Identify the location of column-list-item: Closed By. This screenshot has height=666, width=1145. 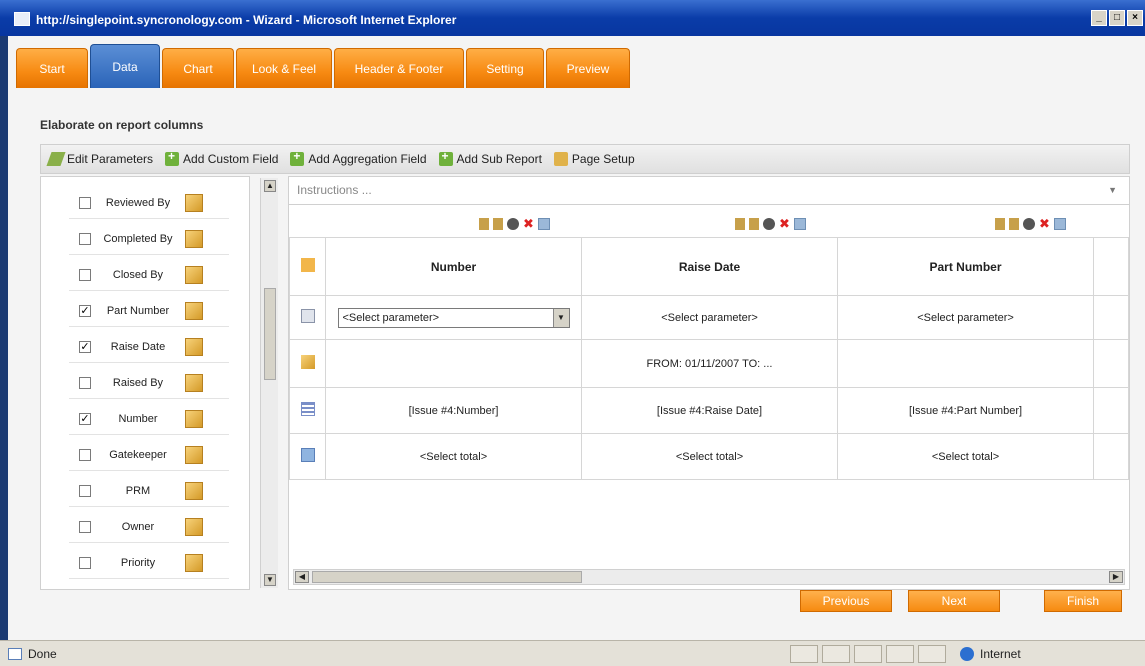
(149, 275).